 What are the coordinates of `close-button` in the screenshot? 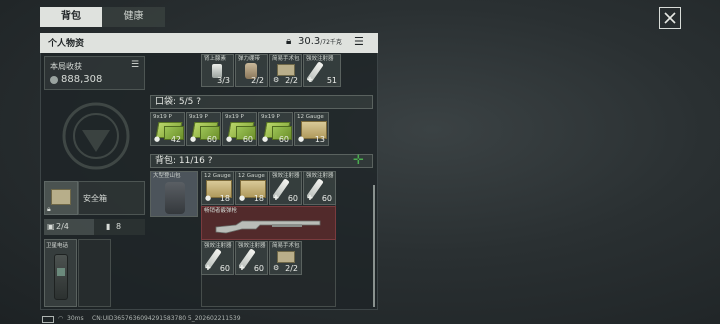 It's located at (670, 18).